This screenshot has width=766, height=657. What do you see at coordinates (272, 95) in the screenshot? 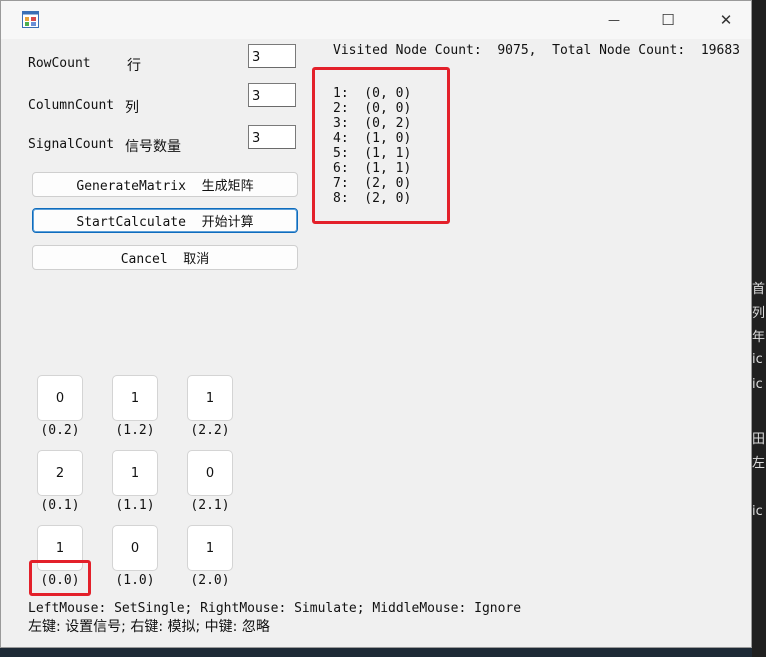
I see `column-count-input` at bounding box center [272, 95].